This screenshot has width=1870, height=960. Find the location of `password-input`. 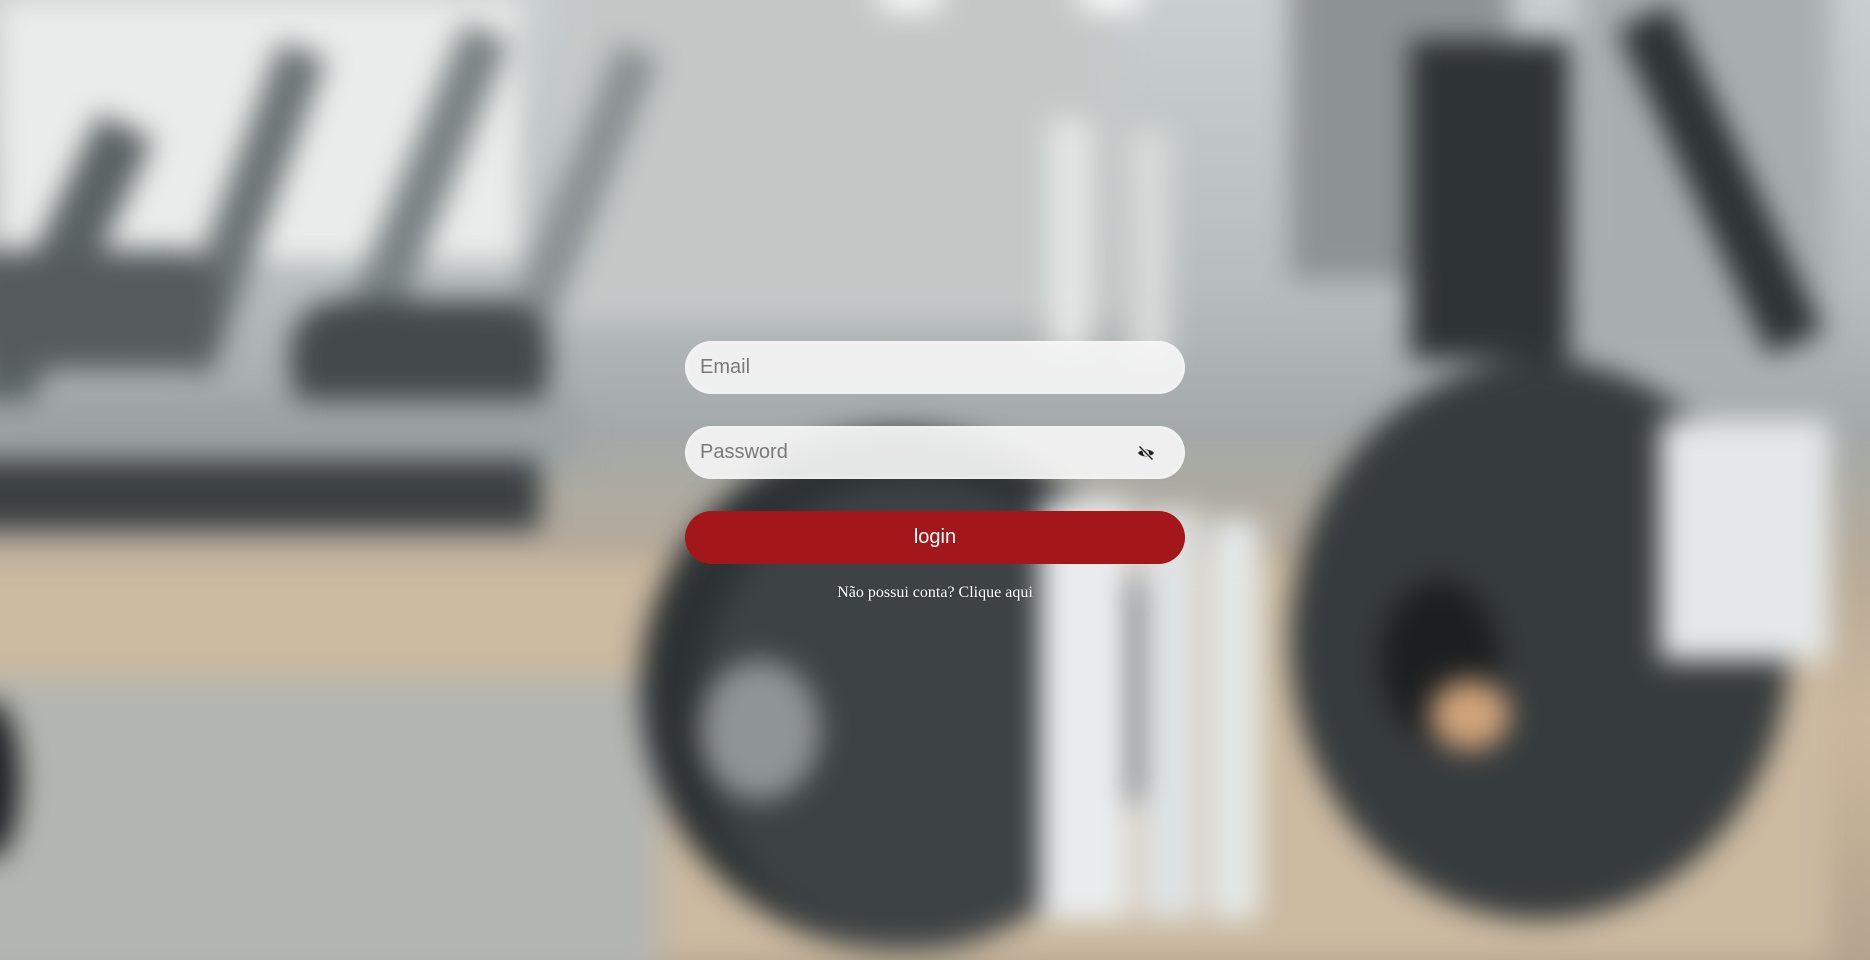

password-input is located at coordinates (935, 452).